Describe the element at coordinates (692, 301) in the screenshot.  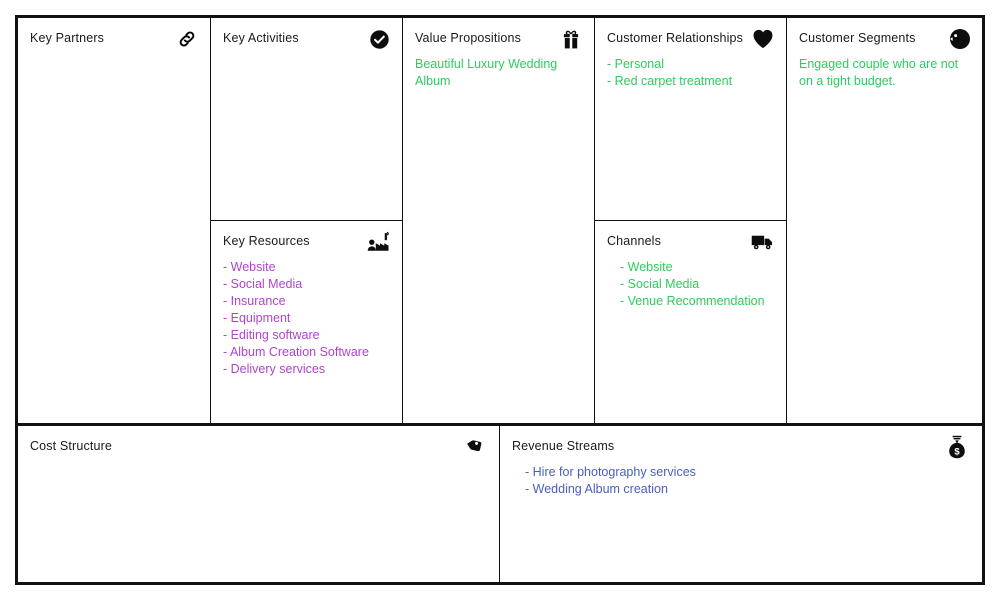
I see `list-item: - Venue Recommendation` at that location.